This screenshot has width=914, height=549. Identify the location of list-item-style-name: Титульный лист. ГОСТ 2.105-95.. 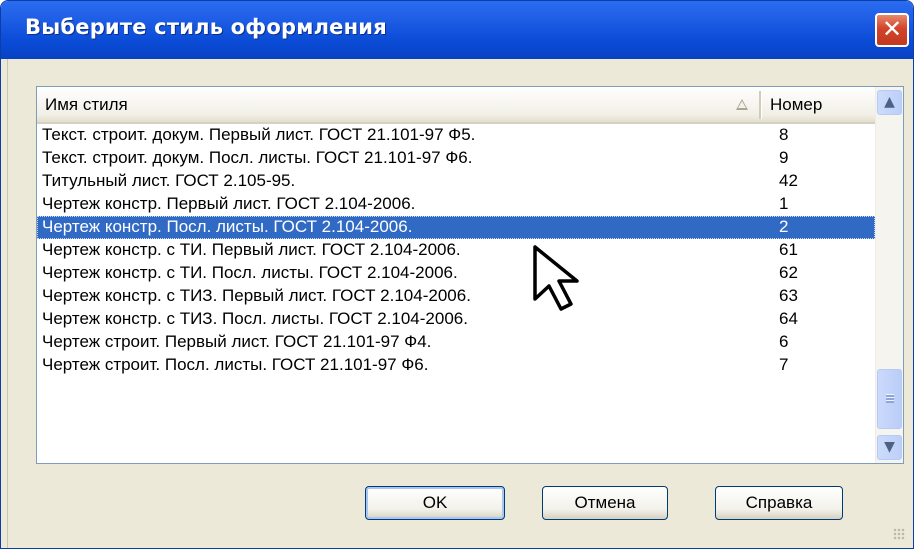
(169, 180).